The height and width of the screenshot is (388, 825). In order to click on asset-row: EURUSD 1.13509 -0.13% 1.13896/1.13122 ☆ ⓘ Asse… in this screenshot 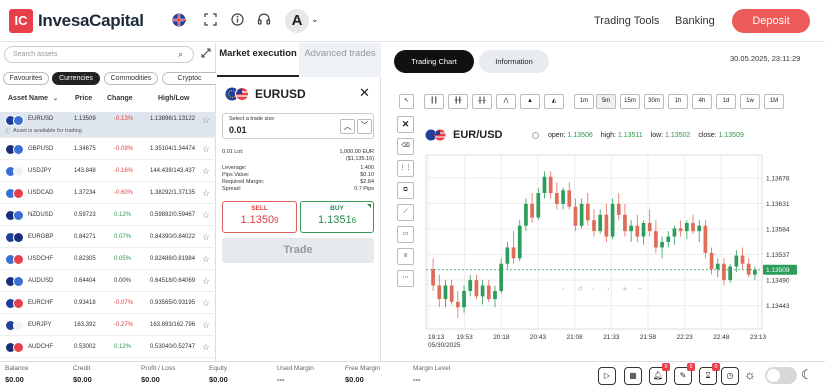, I will do `click(108, 125)`.